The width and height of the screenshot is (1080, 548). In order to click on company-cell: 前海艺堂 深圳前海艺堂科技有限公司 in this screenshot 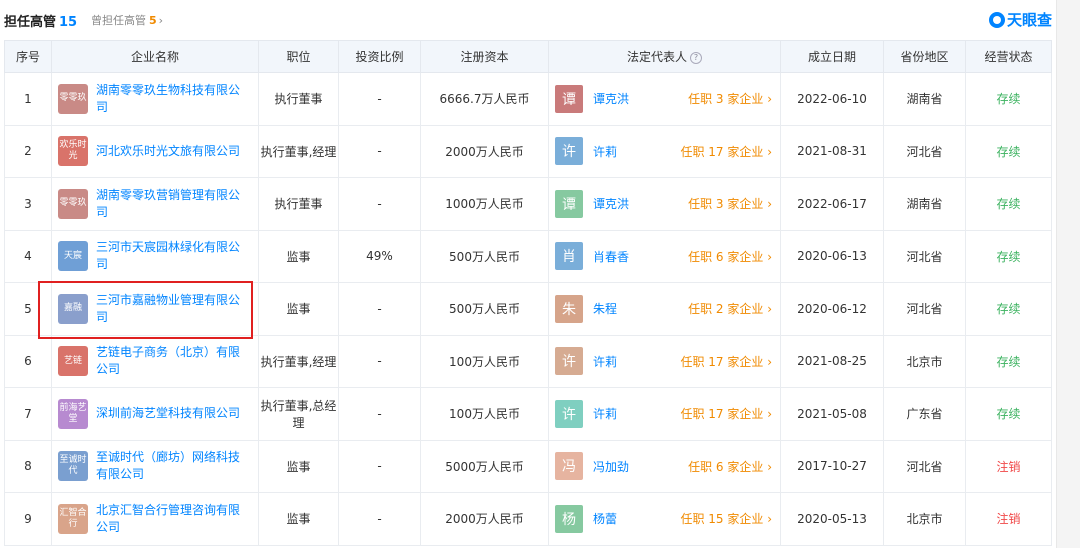, I will do `click(155, 414)`.